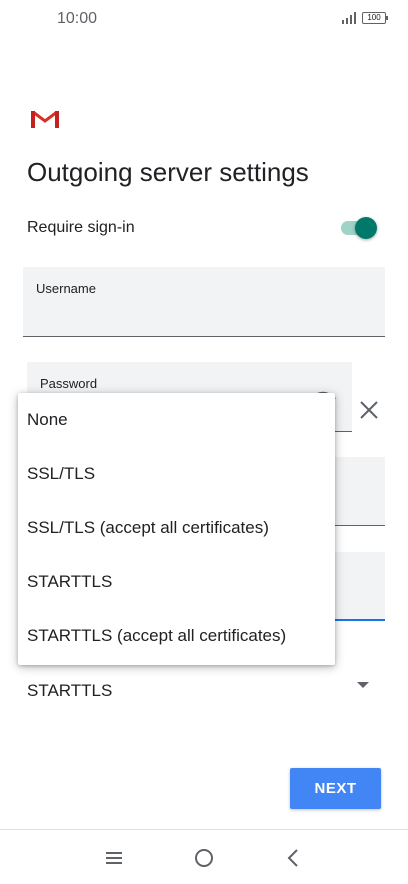 This screenshot has width=408, height=884. What do you see at coordinates (114, 858) in the screenshot?
I see `menu-icon` at bounding box center [114, 858].